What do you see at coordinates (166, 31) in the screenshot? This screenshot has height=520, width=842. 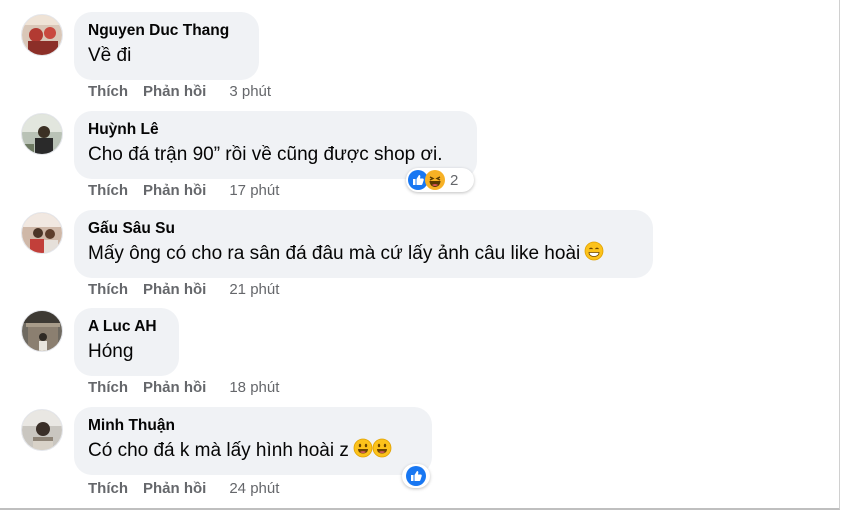 I see `comment-author: Nguyen Duc Thang` at bounding box center [166, 31].